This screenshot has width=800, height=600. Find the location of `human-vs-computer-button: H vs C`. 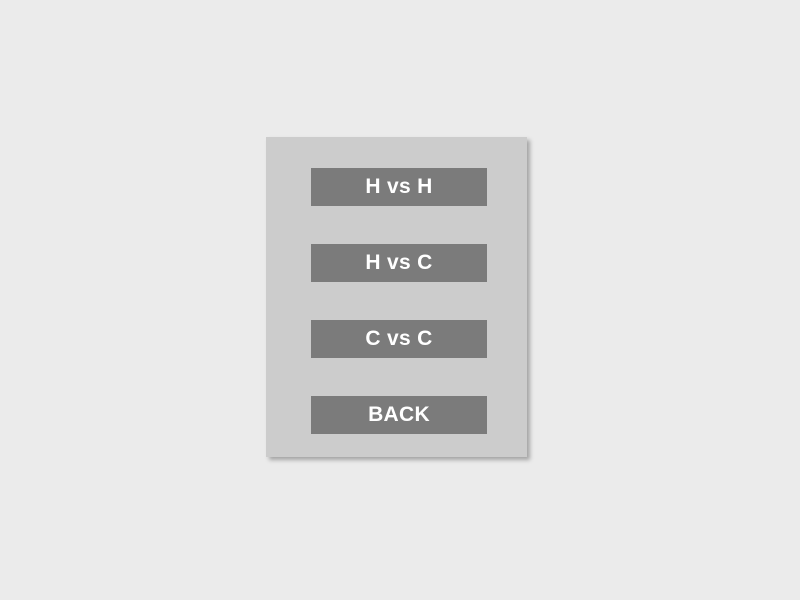

human-vs-computer-button: H vs C is located at coordinates (399, 263).